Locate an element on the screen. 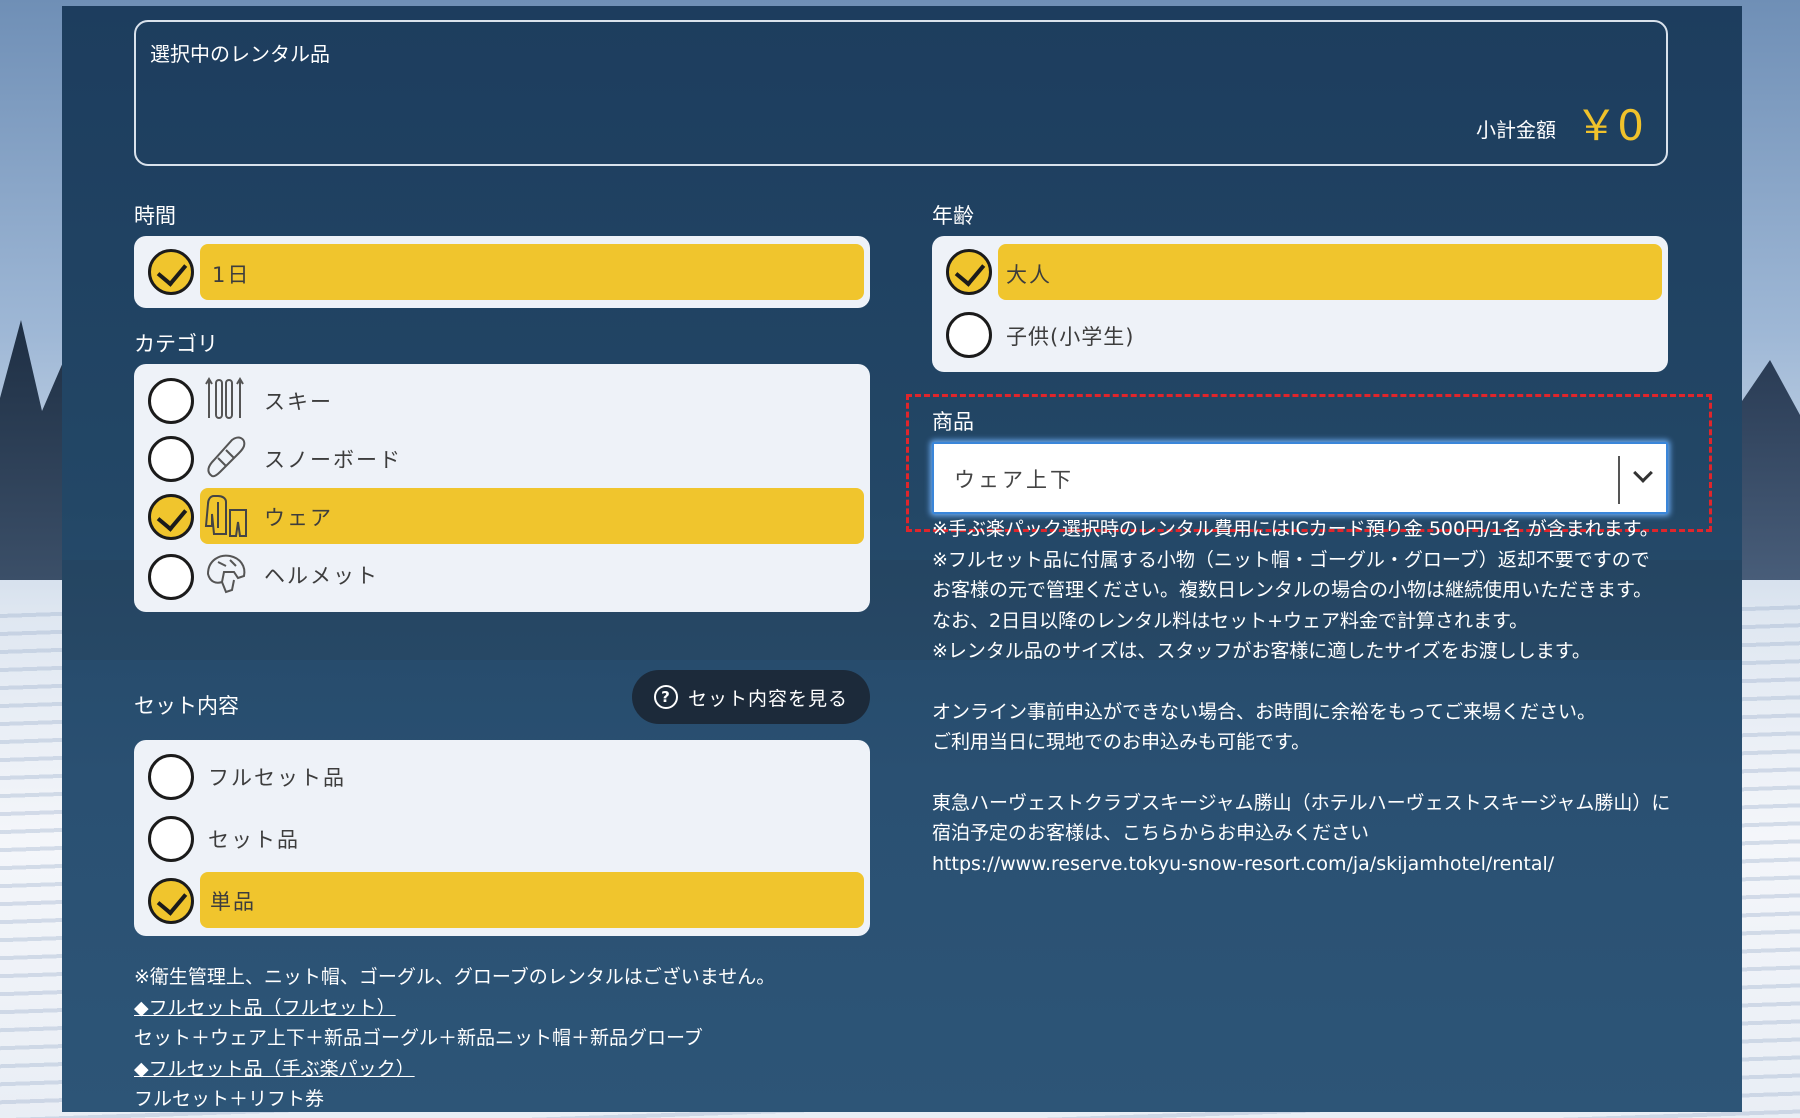  category-label-ski: スキー is located at coordinates (298, 402).